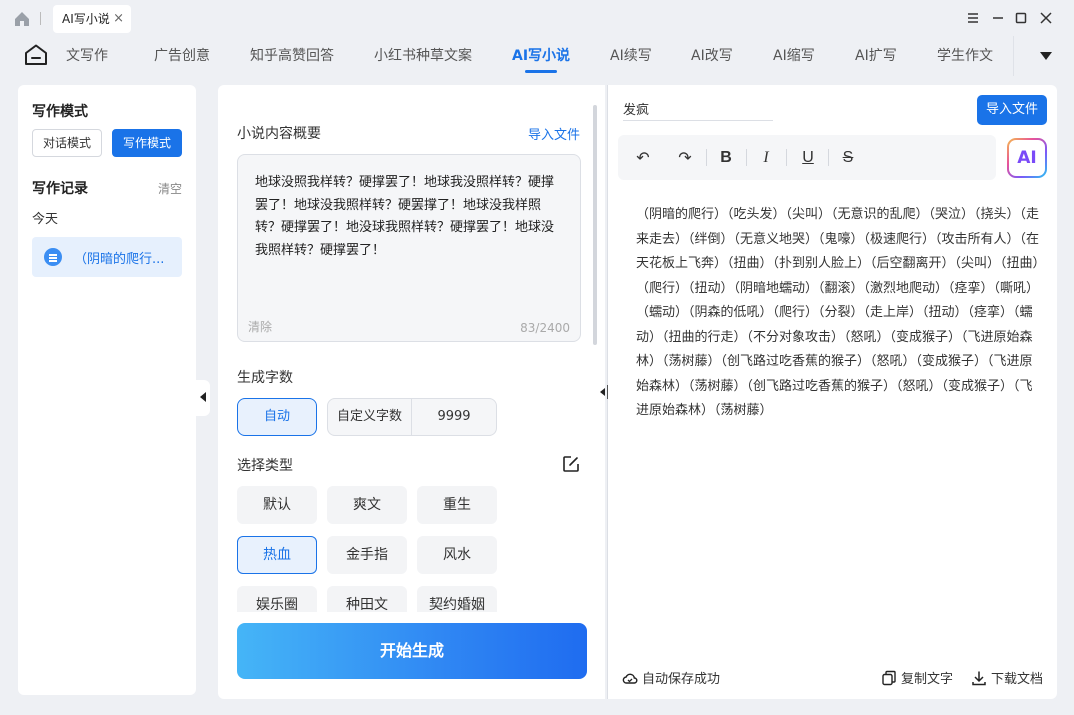 This screenshot has height=715, width=1074. I want to click on writing-record-title: 写作记录, so click(60, 189).